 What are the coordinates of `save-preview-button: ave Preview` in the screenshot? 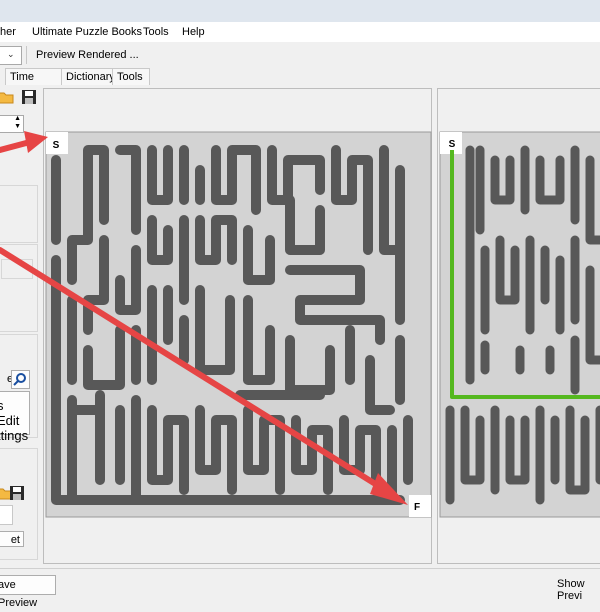 It's located at (28, 592).